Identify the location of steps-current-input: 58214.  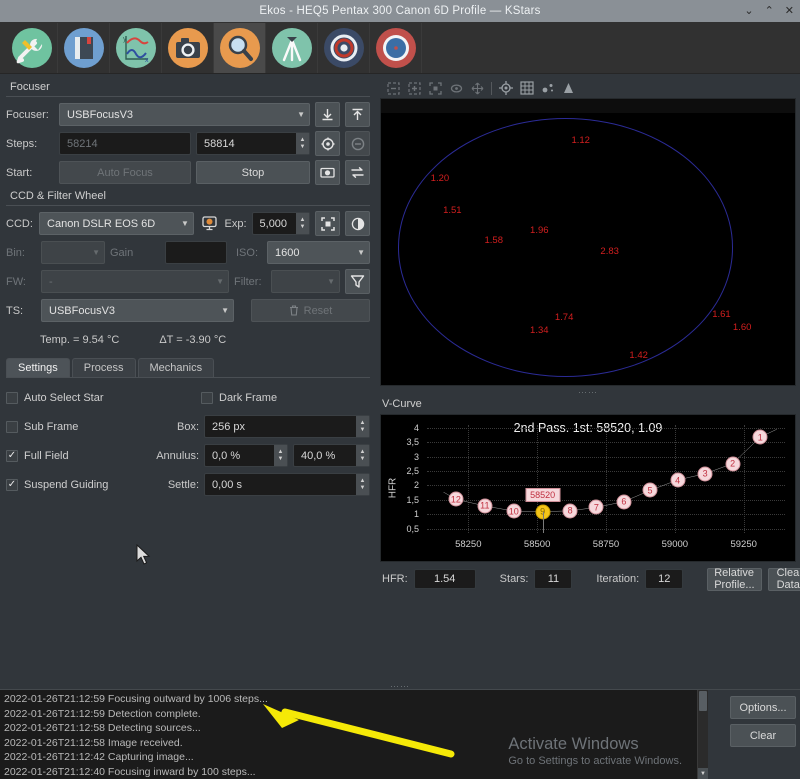
(125, 143).